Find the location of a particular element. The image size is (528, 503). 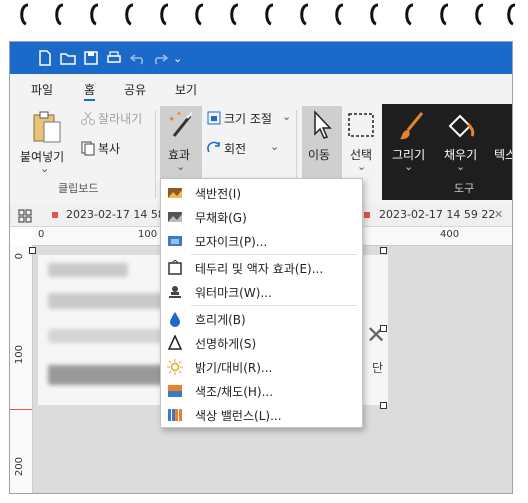

invert-icon is located at coordinates (175, 193).